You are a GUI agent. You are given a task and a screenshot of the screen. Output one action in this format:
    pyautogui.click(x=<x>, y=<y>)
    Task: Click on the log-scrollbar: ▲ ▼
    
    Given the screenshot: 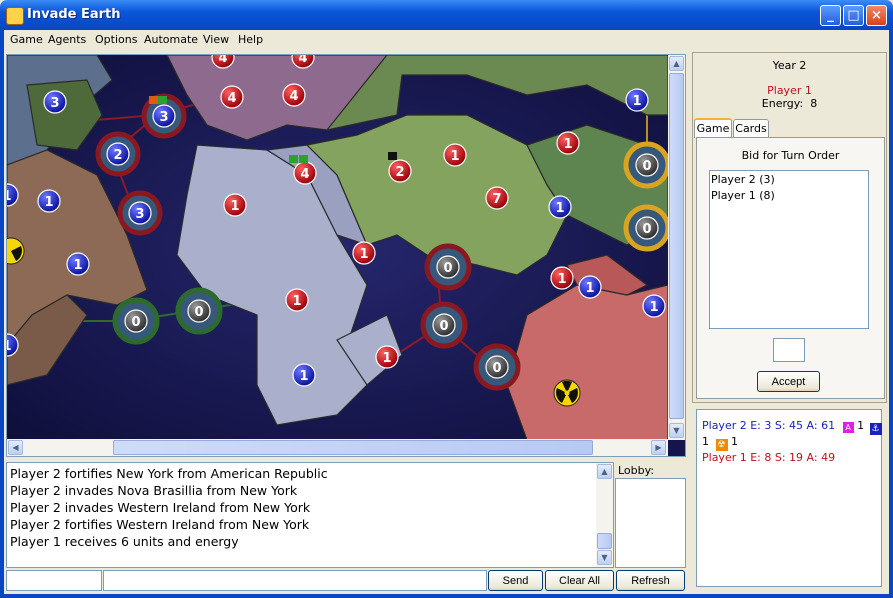 What is the action you would take?
    pyautogui.click(x=604, y=515)
    